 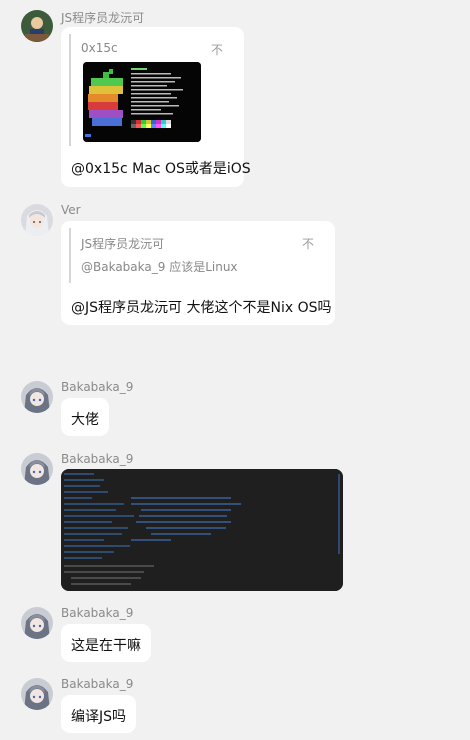 What do you see at coordinates (93, 90) in the screenshot?
I see `quote-block: 0x15c` at bounding box center [93, 90].